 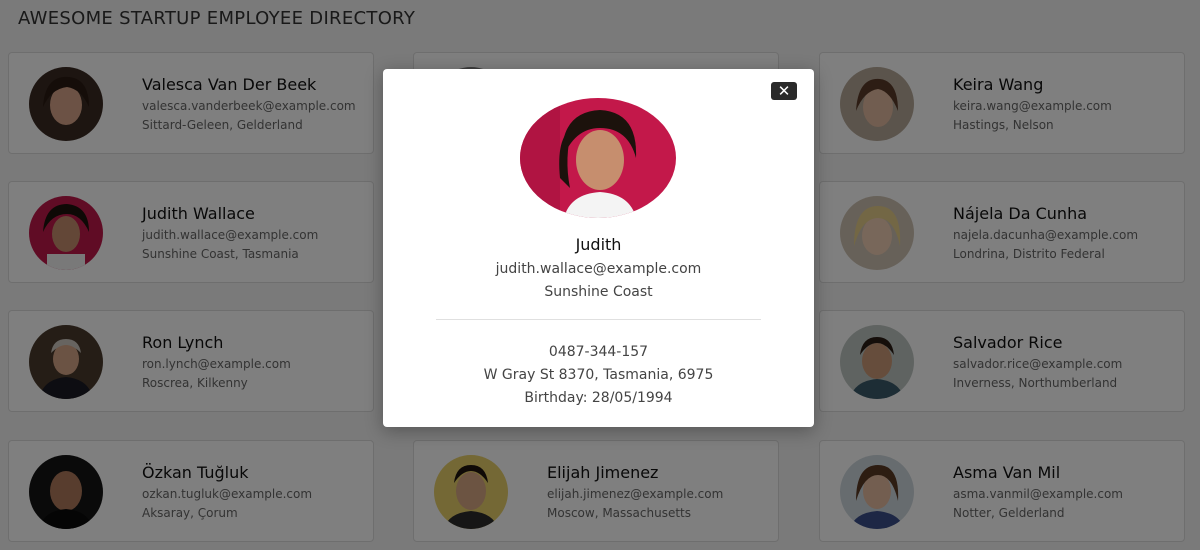 What do you see at coordinates (598, 375) in the screenshot?
I see `modal-employee-address: W Gray St 8370, Tasmania, 6975` at bounding box center [598, 375].